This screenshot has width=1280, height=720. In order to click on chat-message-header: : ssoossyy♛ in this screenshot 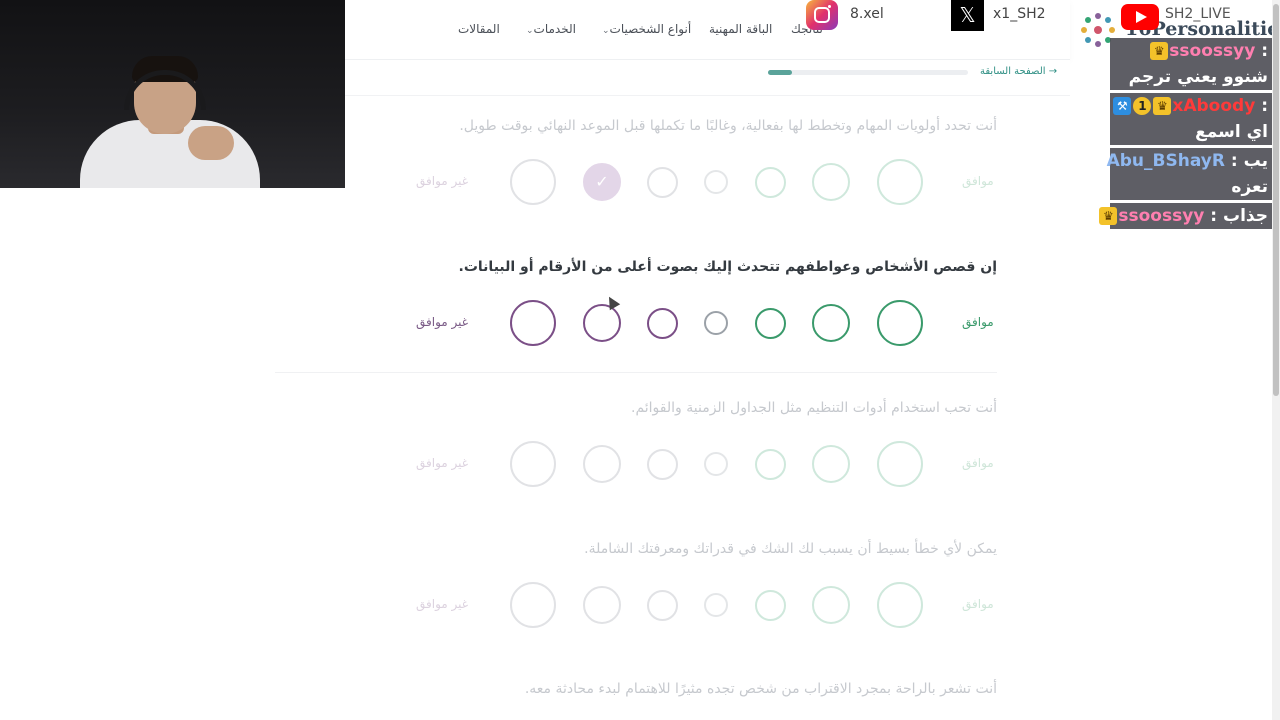, I will do `click(1191, 51)`.